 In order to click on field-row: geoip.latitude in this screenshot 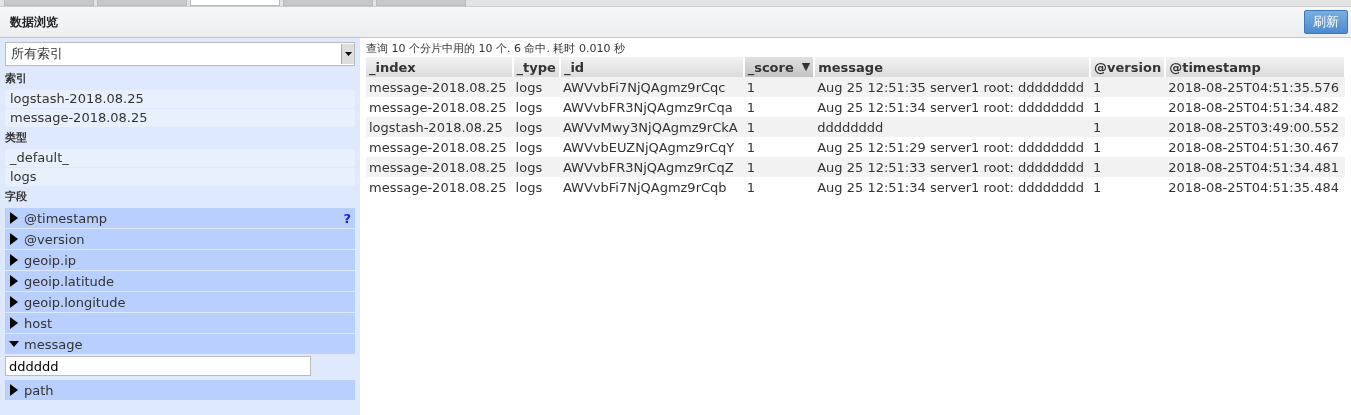, I will do `click(180, 281)`.